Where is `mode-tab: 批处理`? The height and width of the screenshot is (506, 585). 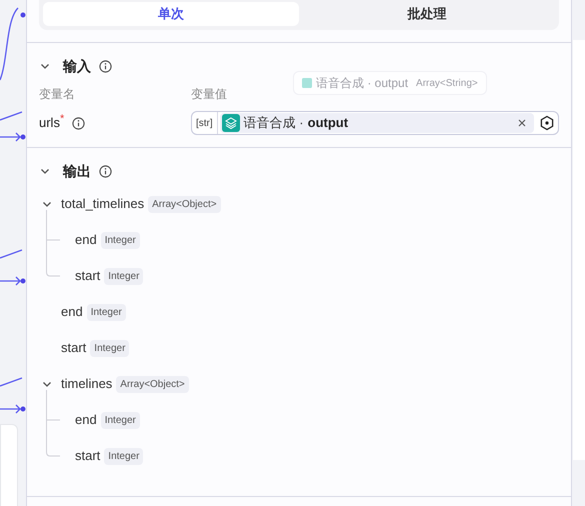
mode-tab: 批处理 is located at coordinates (427, 14).